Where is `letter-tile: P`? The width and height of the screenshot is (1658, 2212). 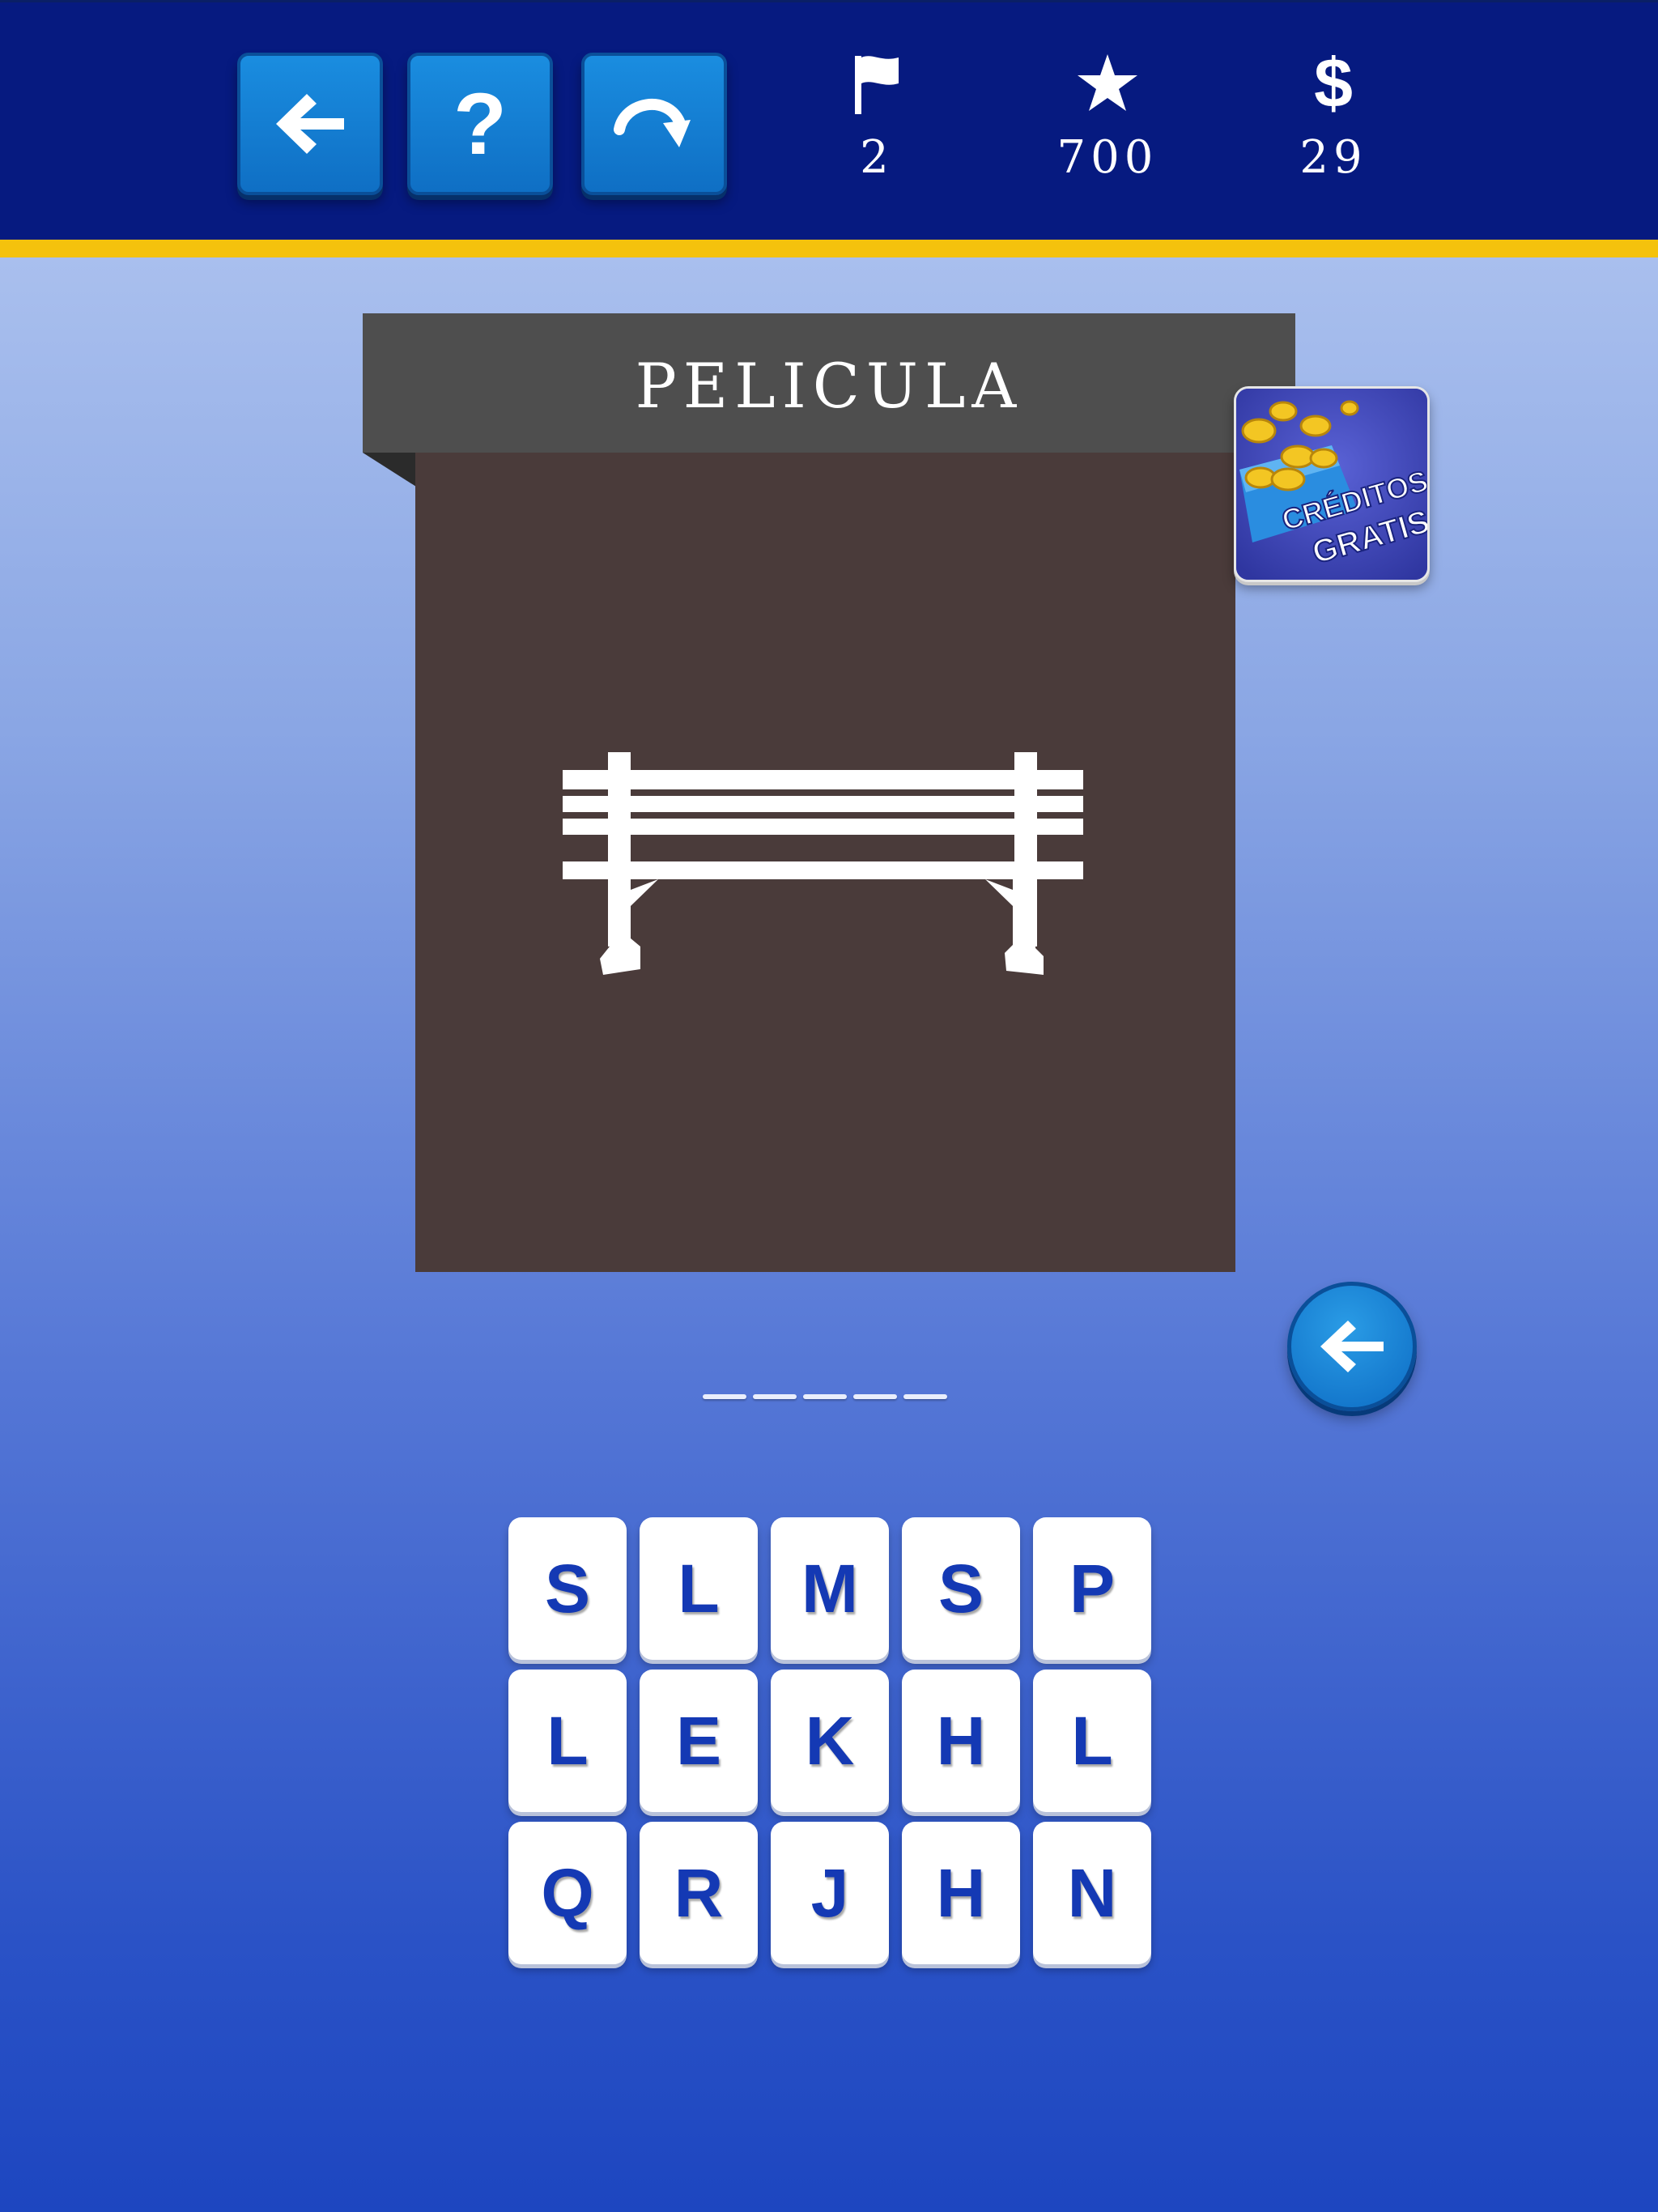 letter-tile: P is located at coordinates (1092, 1589).